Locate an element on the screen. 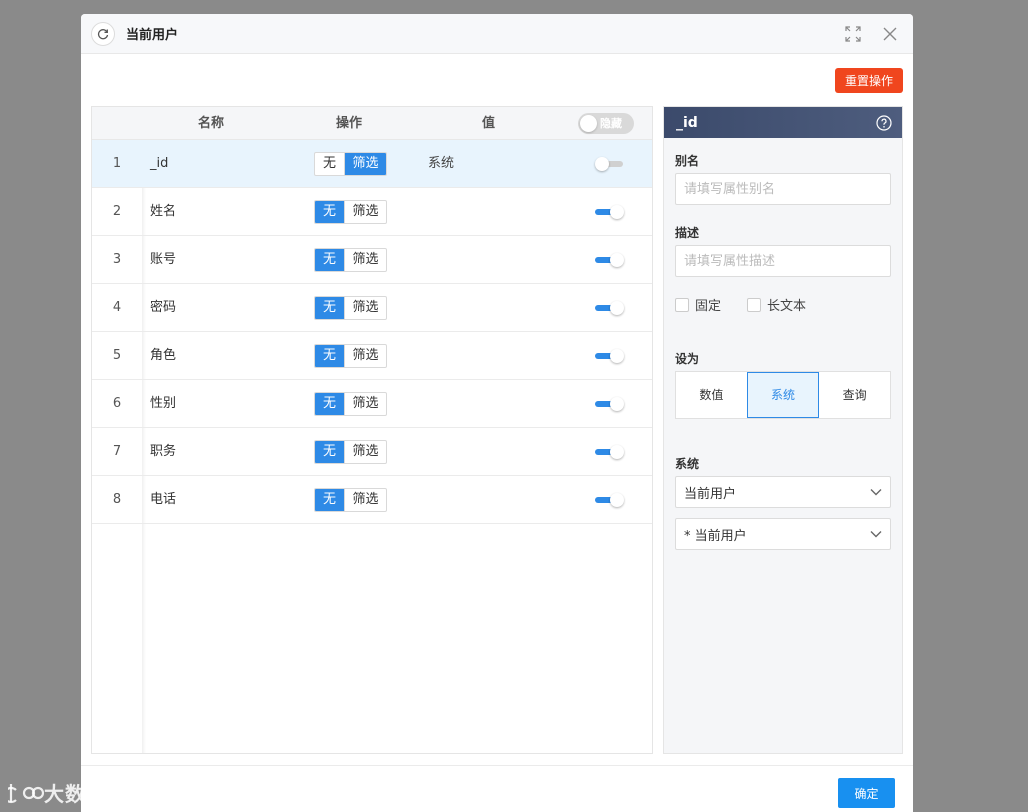  column-header-action: 操作 is located at coordinates (349, 123).